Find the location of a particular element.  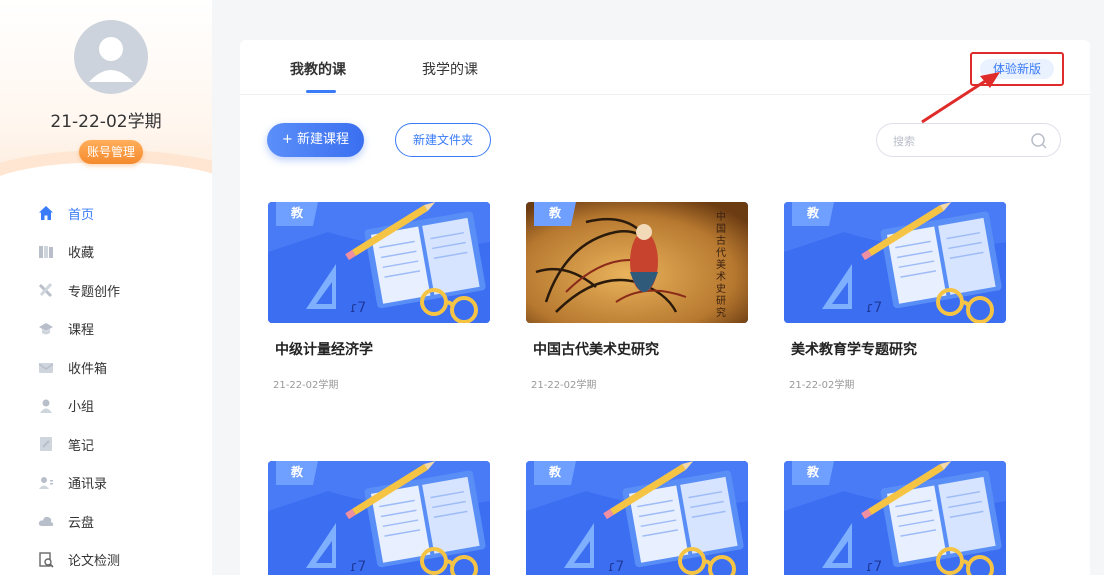

tab-teaching-courses: 我教的课 is located at coordinates (318, 69).